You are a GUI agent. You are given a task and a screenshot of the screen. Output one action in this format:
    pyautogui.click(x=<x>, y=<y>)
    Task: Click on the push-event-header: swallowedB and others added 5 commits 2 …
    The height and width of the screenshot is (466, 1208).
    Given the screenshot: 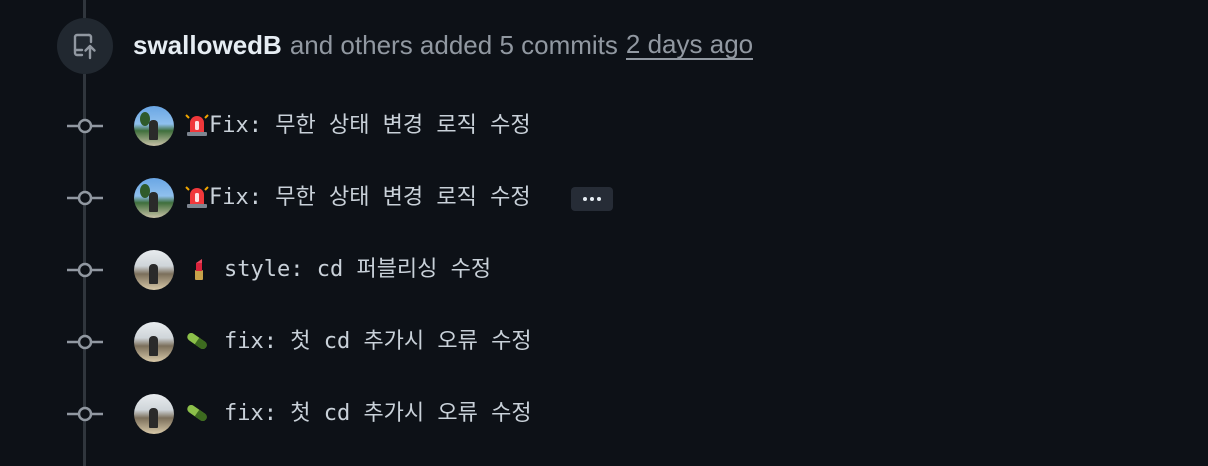 What is the action you would take?
    pyautogui.click(x=443, y=45)
    